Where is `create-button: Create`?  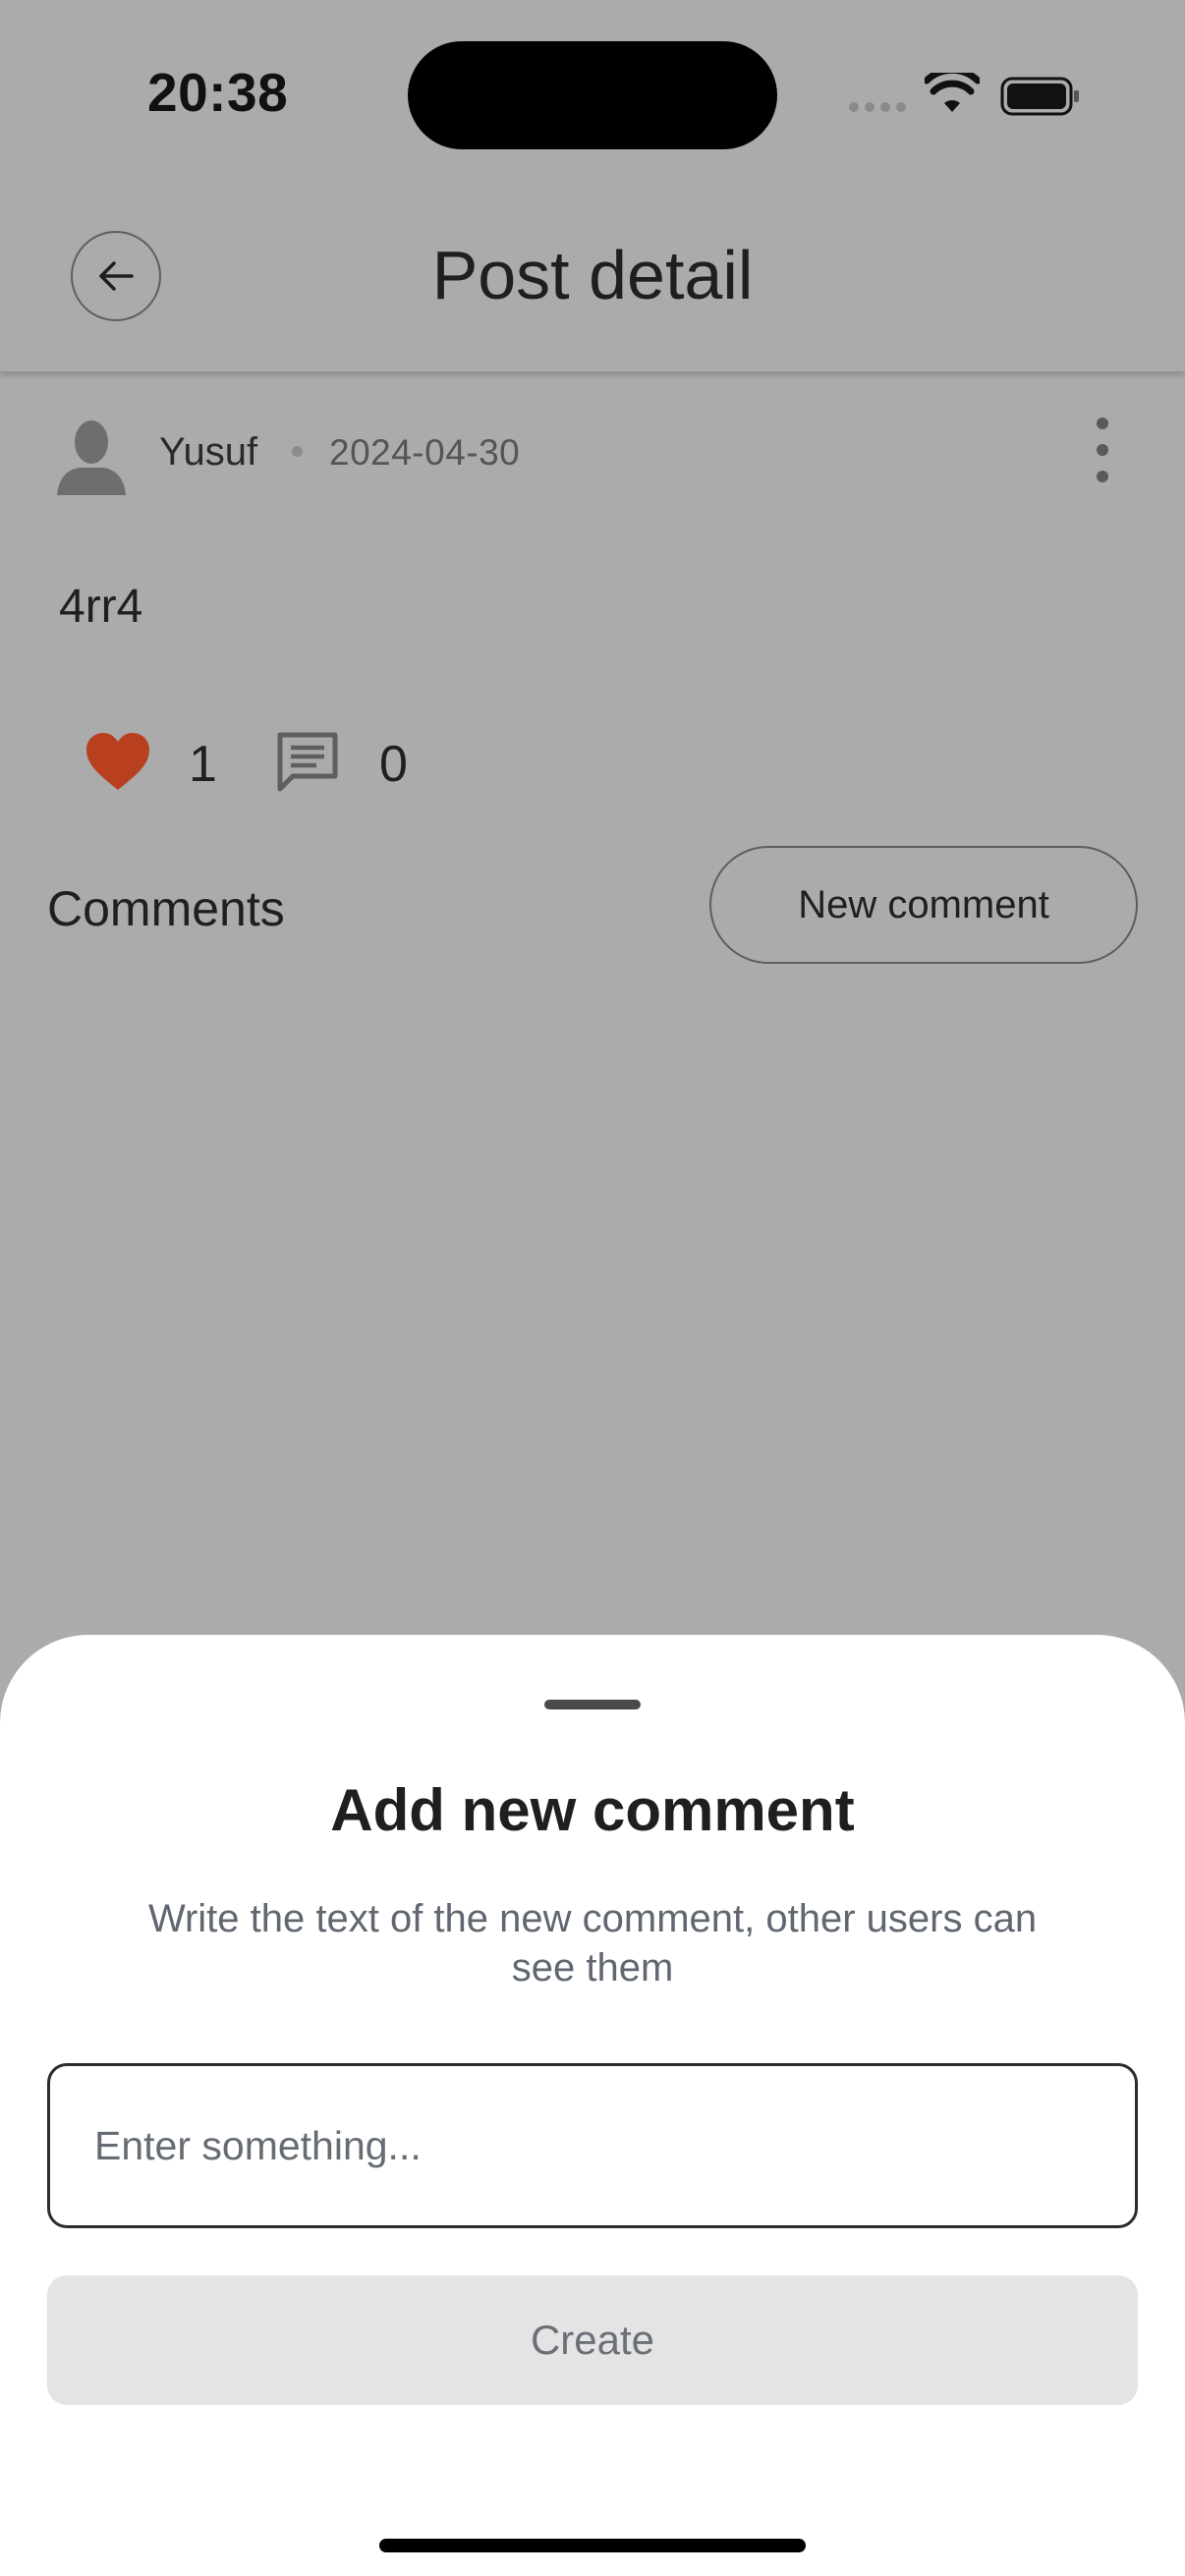
create-button: Create is located at coordinates (592, 2340).